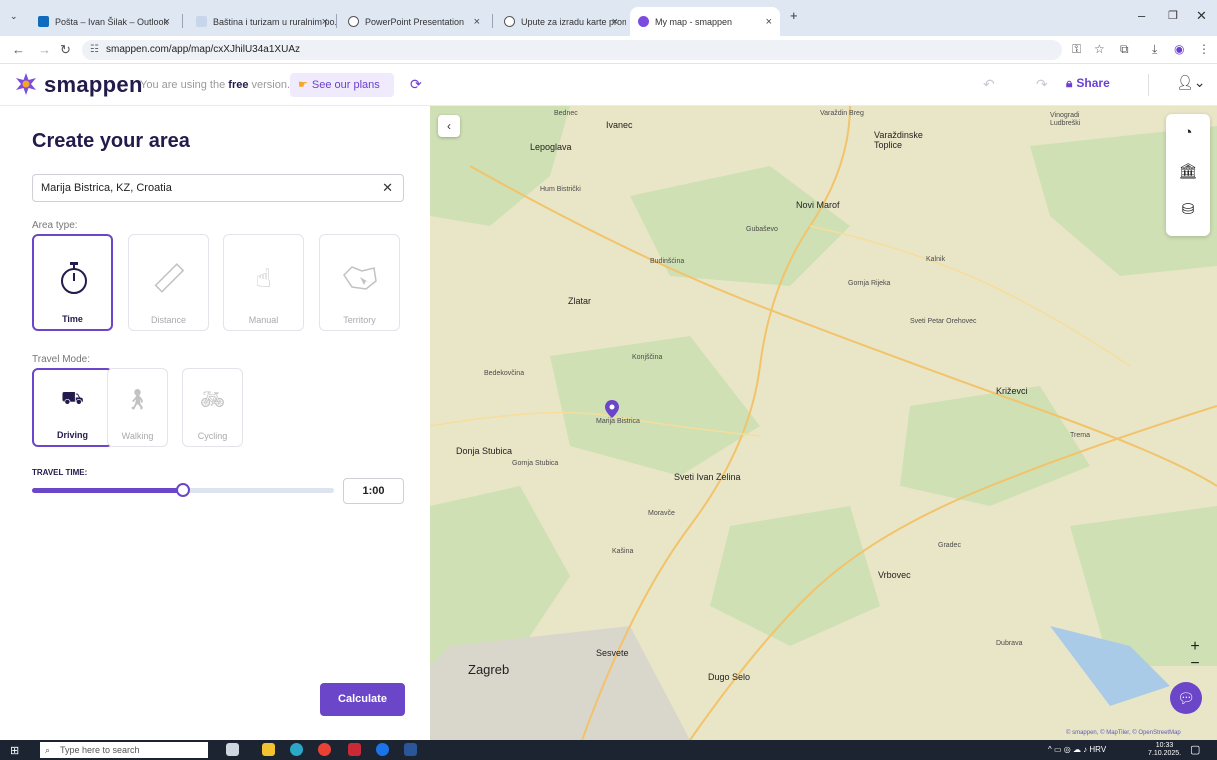 The width and height of the screenshot is (1217, 760). I want to click on divider, so click(1148, 85).